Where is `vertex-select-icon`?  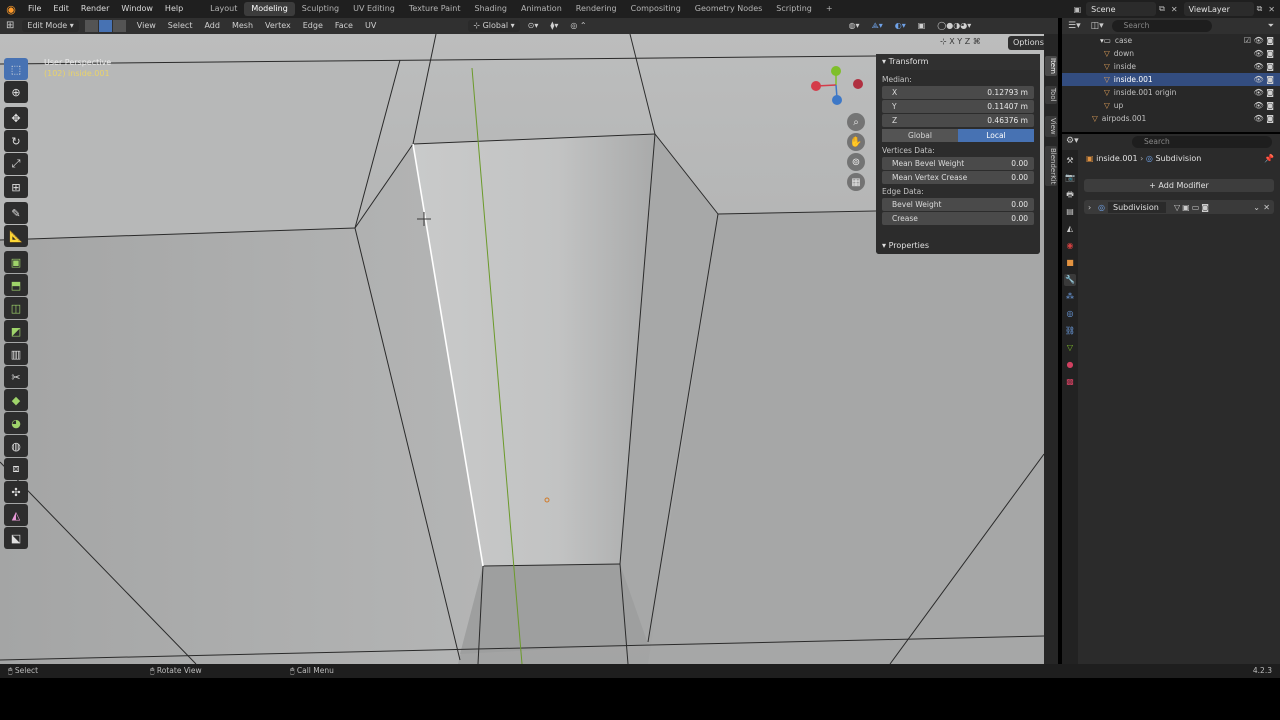 vertex-select-icon is located at coordinates (91, 26).